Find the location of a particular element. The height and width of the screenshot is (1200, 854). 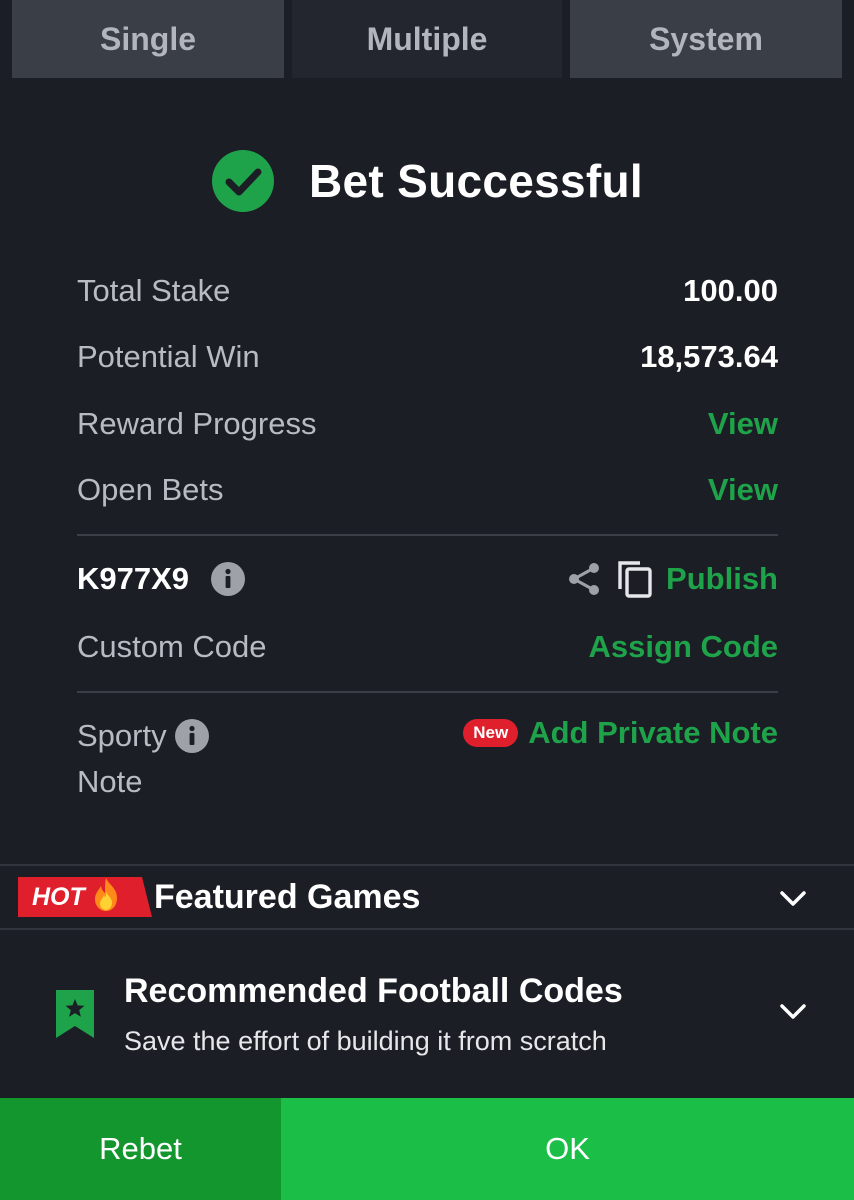

add-private-note-link: Add Private Note is located at coordinates (653, 733).